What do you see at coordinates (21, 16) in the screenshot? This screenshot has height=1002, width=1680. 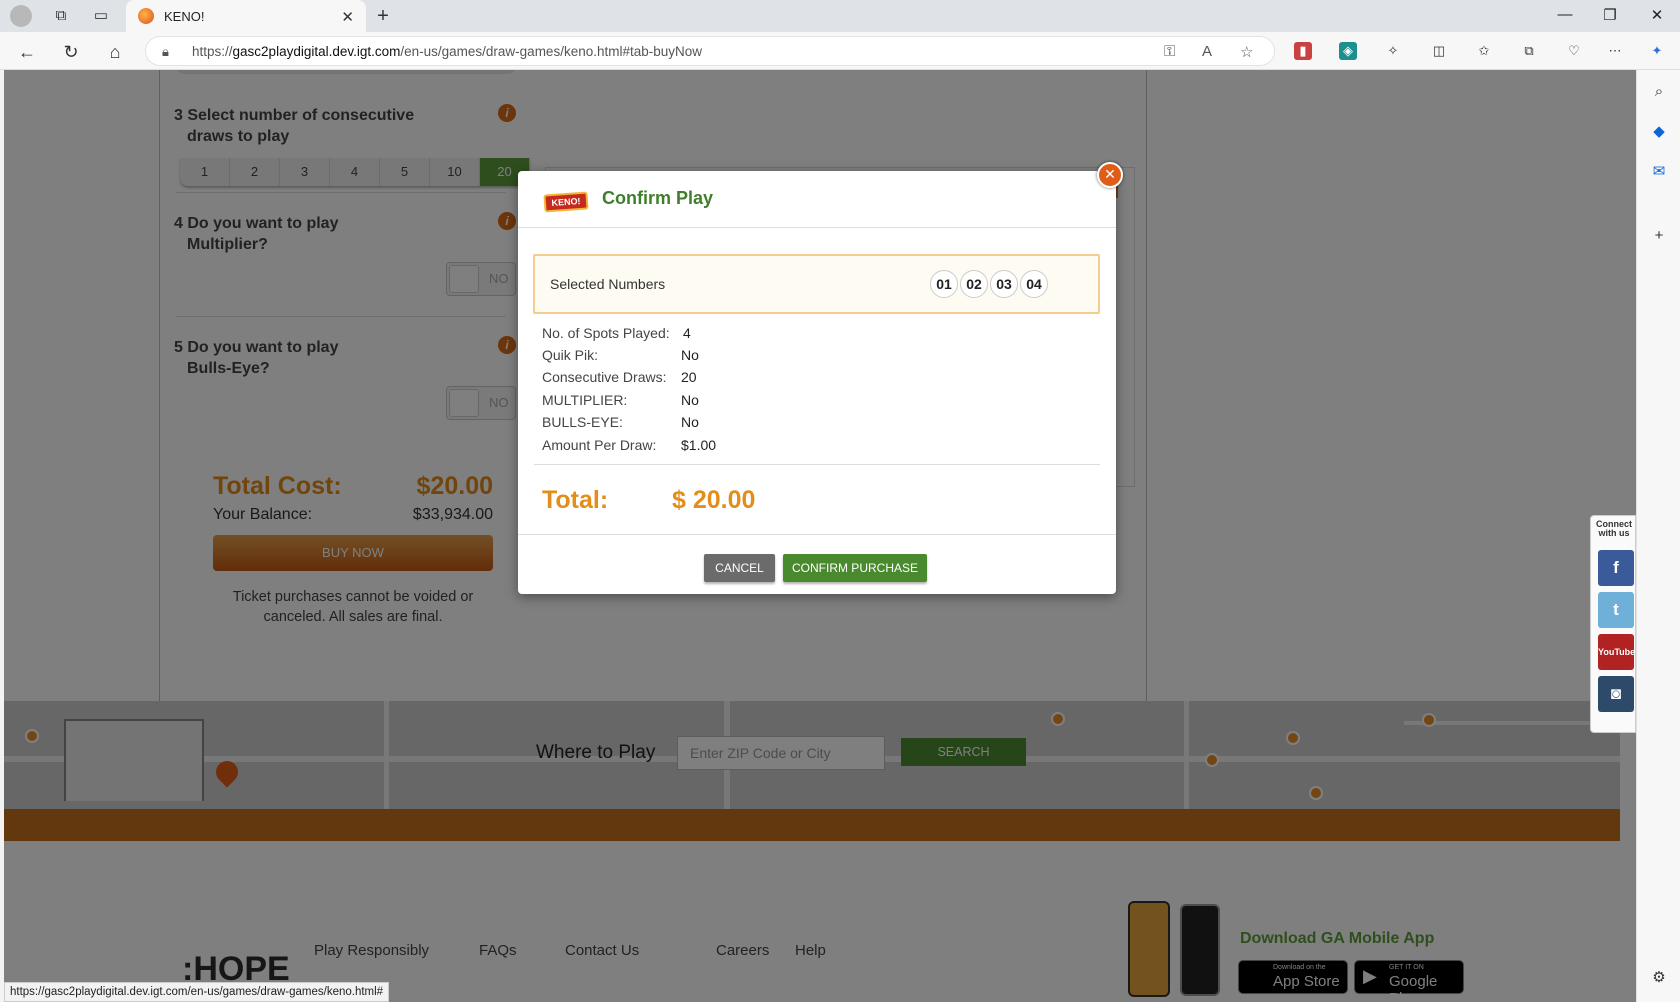 I see `profile-avatar-icon` at bounding box center [21, 16].